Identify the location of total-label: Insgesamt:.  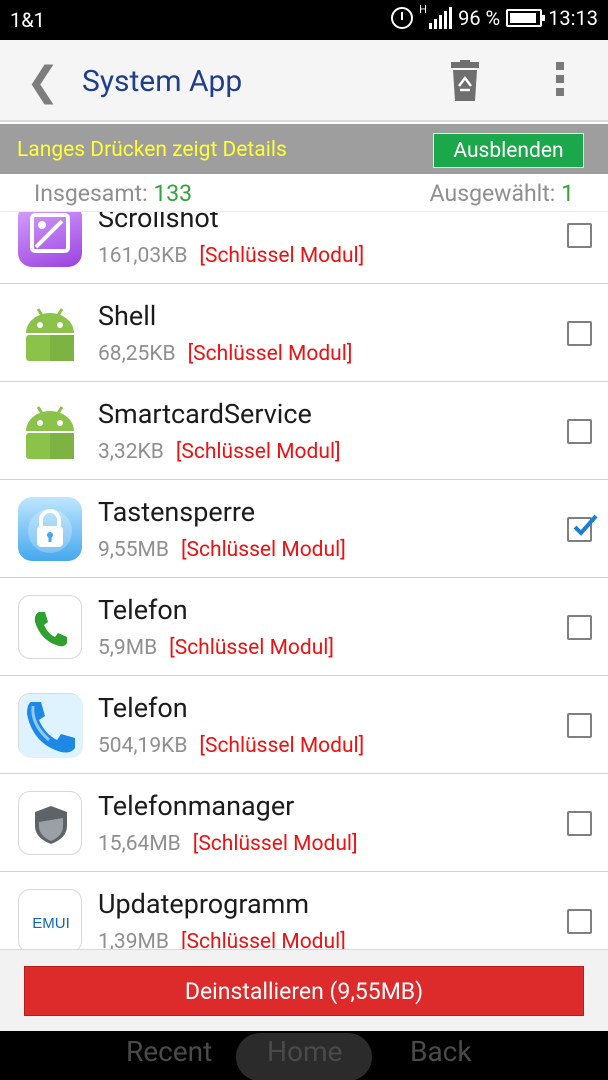
(91, 193).